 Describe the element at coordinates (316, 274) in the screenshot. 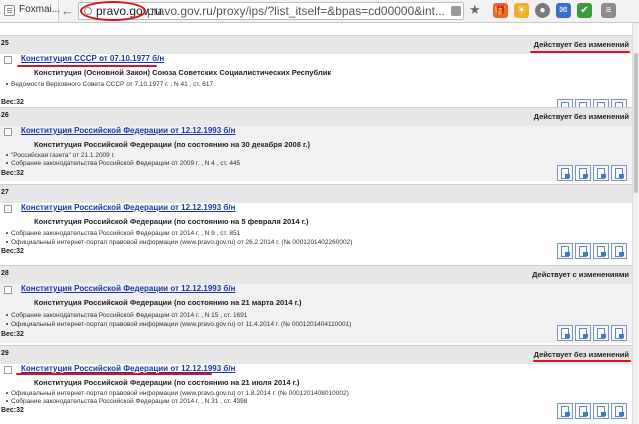

I see `result-header: 28 Действует с изменениями` at that location.